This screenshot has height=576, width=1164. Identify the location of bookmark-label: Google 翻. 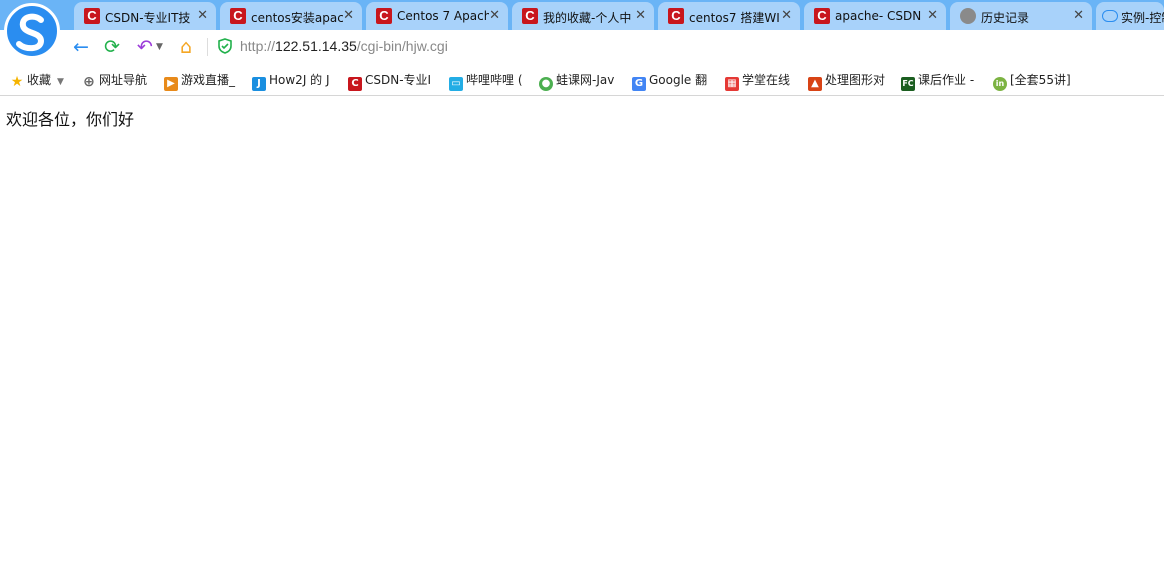
(678, 80).